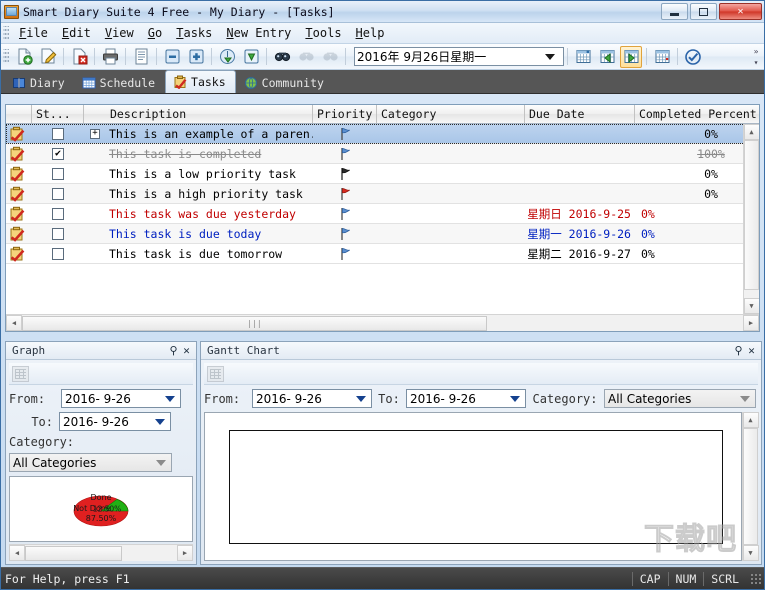 Image resolution: width=765 pixels, height=590 pixels. Describe the element at coordinates (76, 33) in the screenshot. I see `menu-edit: Edit` at that location.